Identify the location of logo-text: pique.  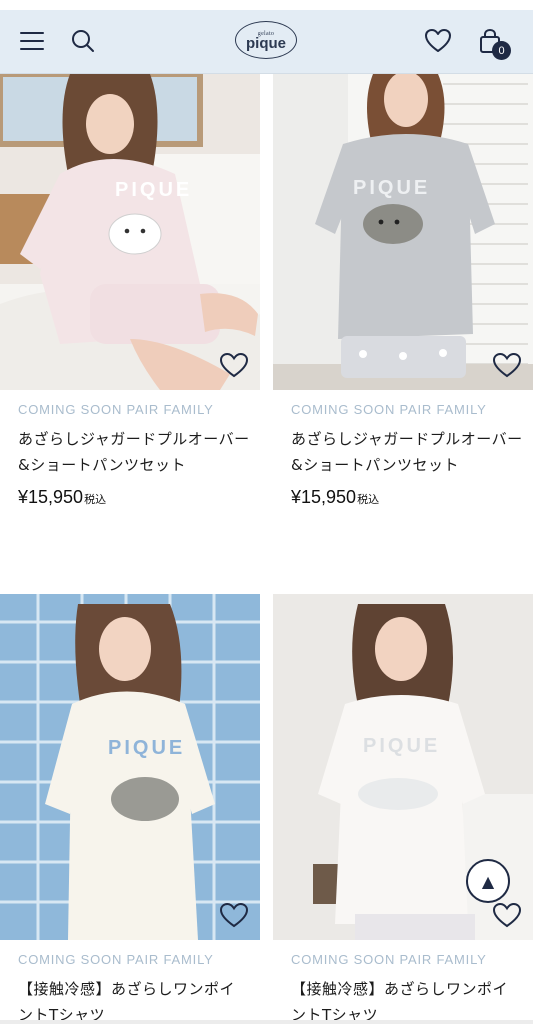
(266, 43).